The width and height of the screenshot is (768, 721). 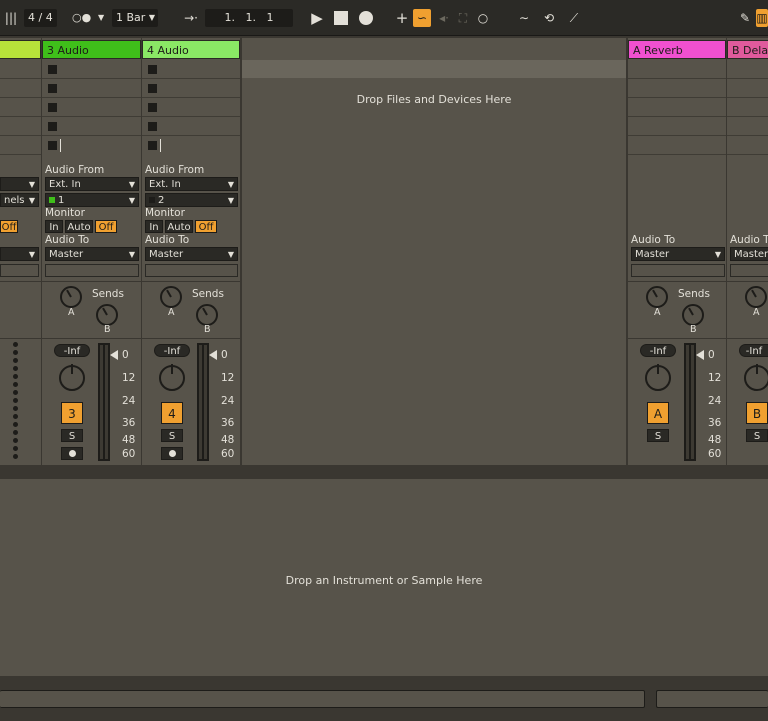 I want to click on overdub-plus-icon: +, so click(x=402, y=18).